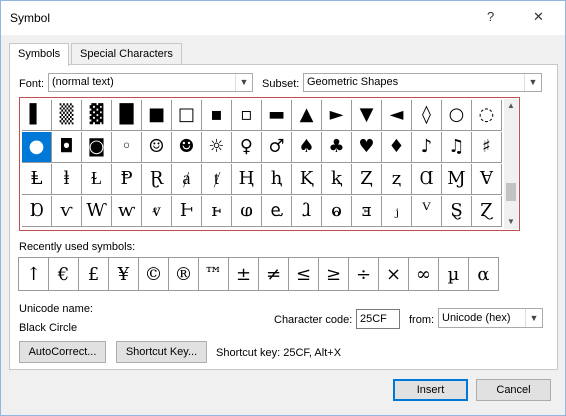 This screenshot has height=416, width=566. What do you see at coordinates (427, 115) in the screenshot?
I see `symbol-cell: ◊` at bounding box center [427, 115].